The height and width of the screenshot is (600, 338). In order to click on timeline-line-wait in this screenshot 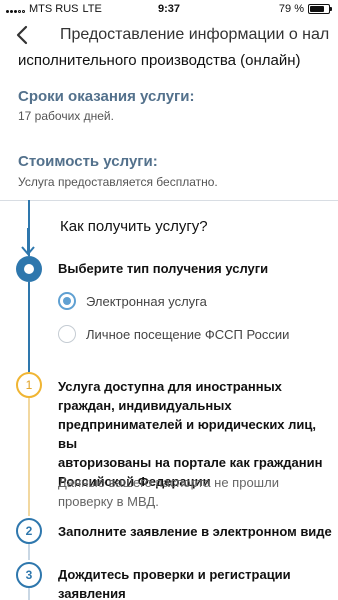, I will do `click(29, 594)`.